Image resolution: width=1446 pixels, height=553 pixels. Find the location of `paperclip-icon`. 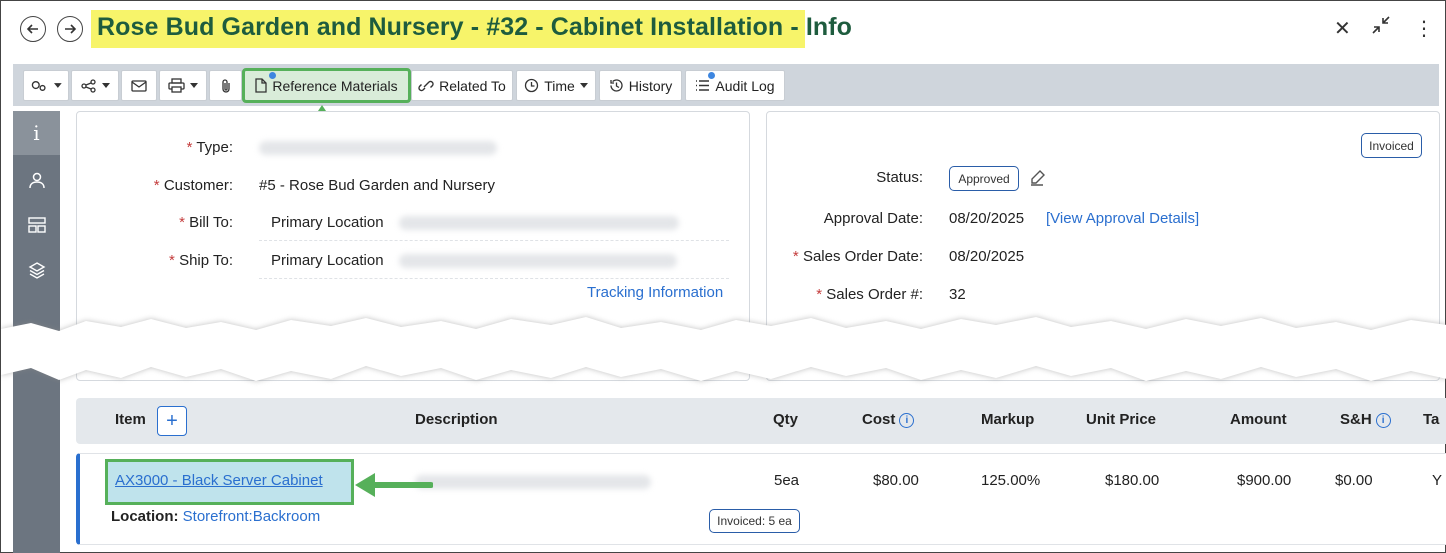

paperclip-icon is located at coordinates (225, 85).